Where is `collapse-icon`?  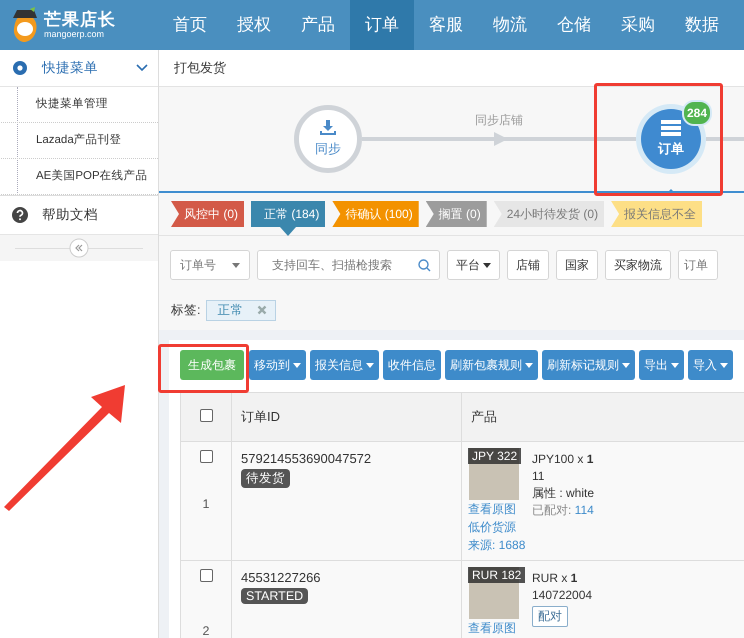 collapse-icon is located at coordinates (79, 248).